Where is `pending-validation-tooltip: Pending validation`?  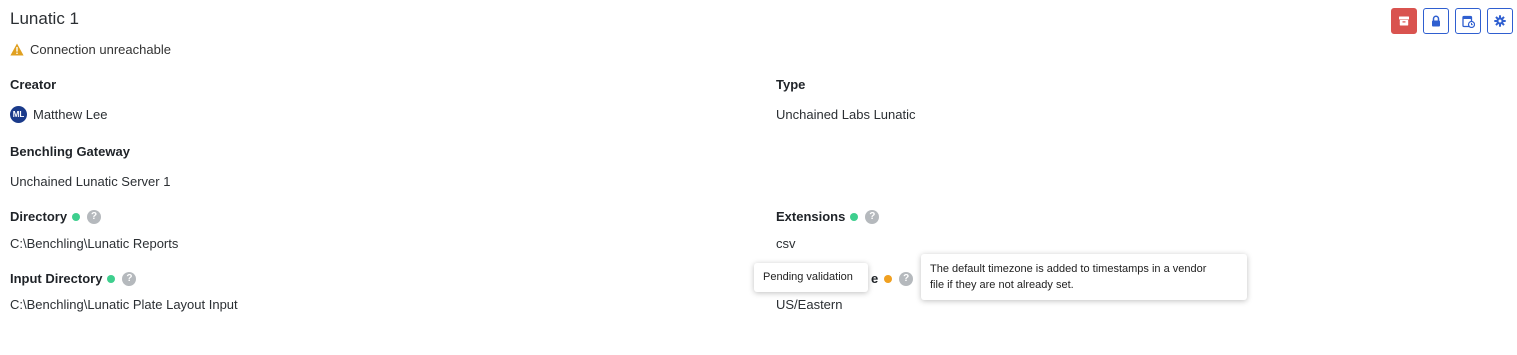
pending-validation-tooltip: Pending validation is located at coordinates (811, 277).